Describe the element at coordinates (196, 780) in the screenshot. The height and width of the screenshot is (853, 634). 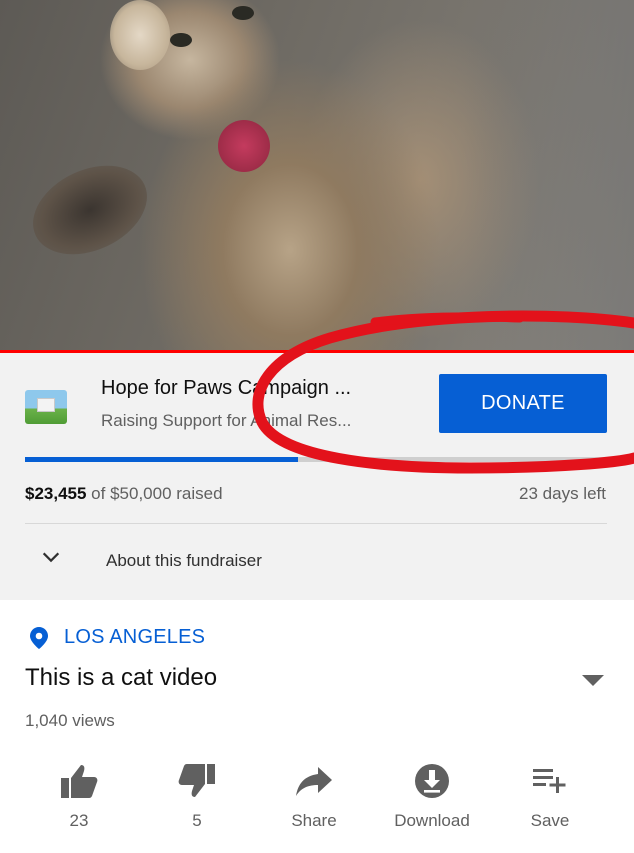
I see `thumbs-down-icon` at that location.